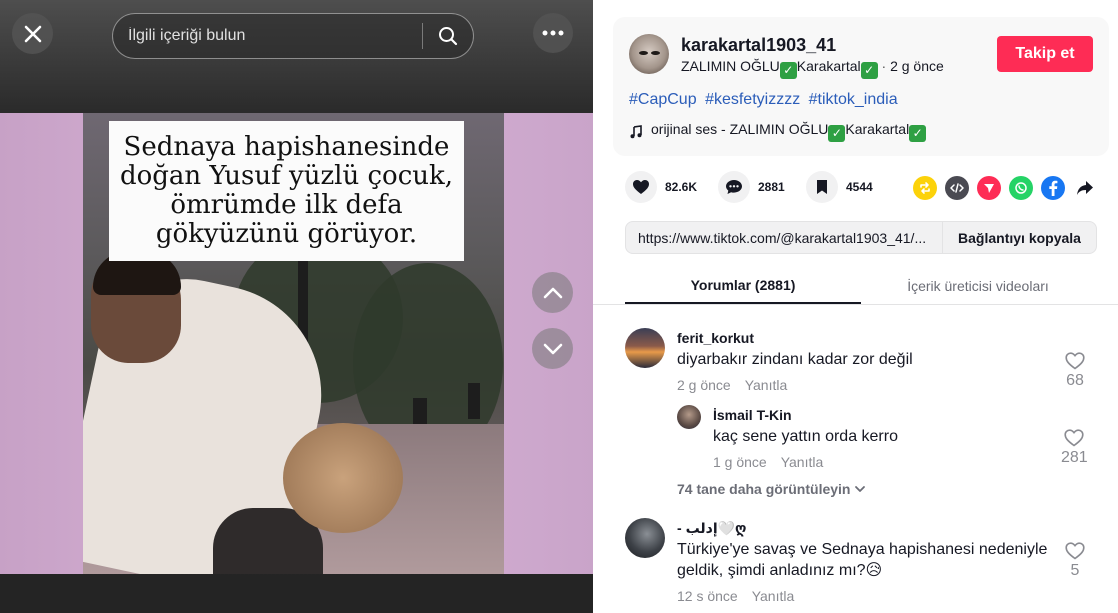 Image resolution: width=1118 pixels, height=613 pixels. I want to click on music-note-icon, so click(636, 131).